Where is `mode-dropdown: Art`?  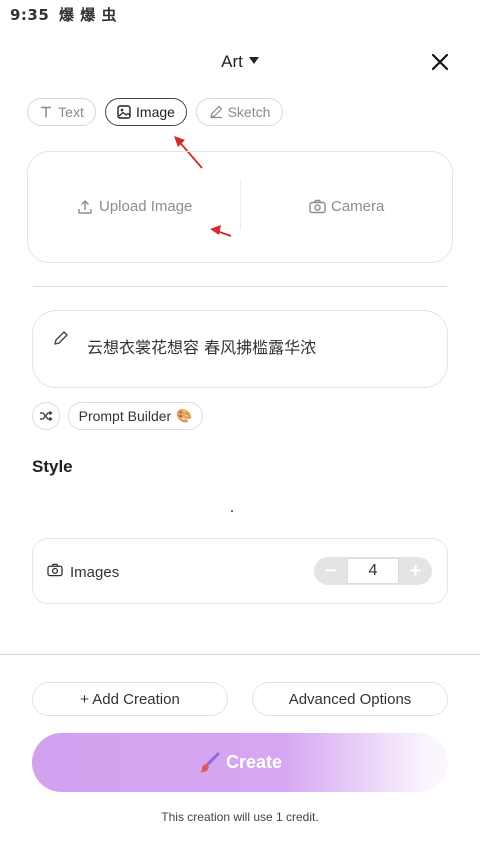
mode-dropdown: Art is located at coordinates (240, 62).